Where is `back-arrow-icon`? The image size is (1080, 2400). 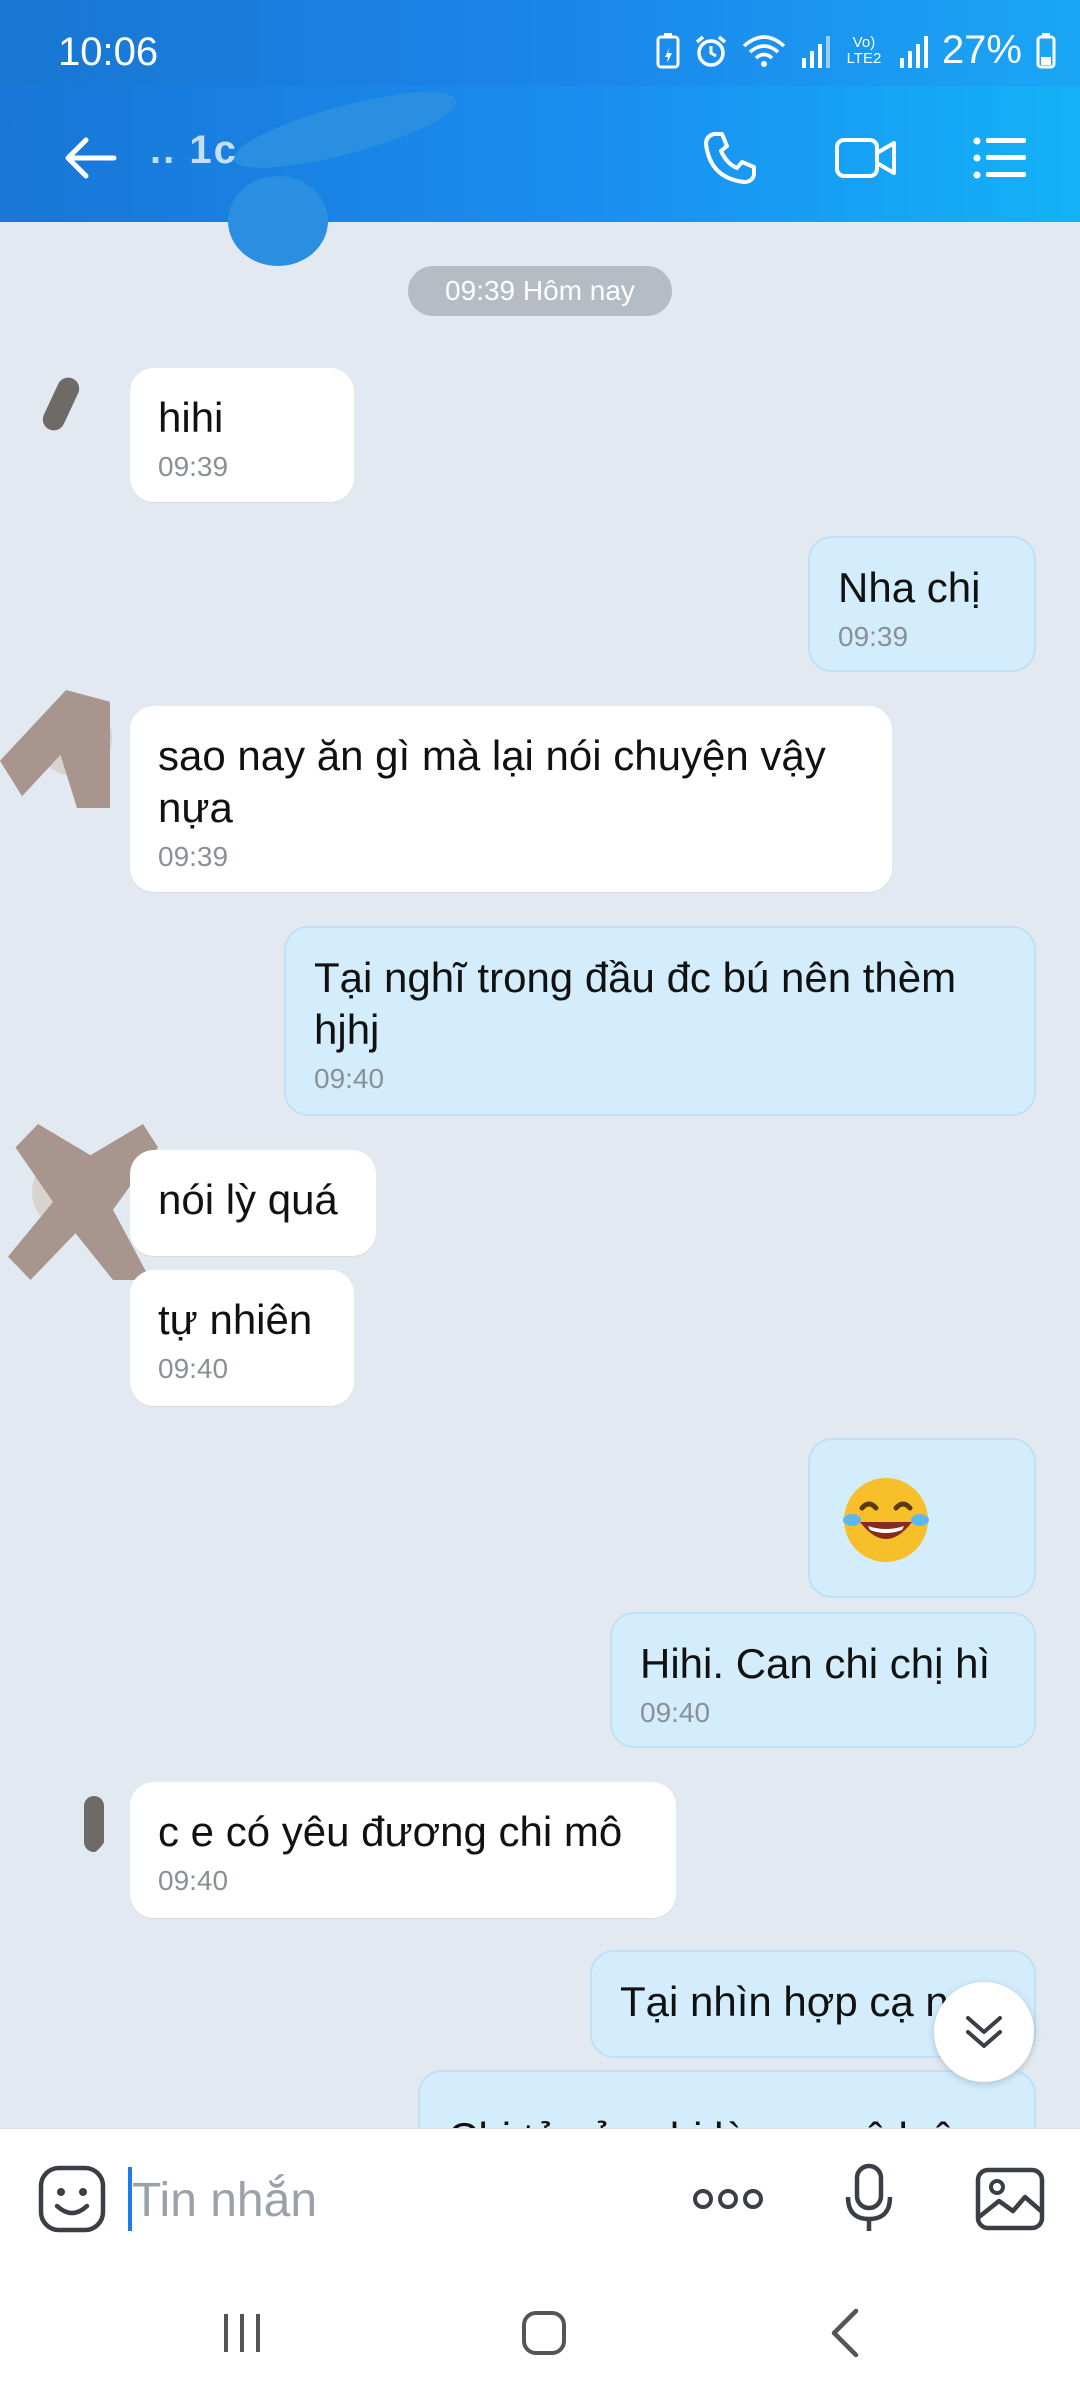
back-arrow-icon is located at coordinates (91, 158).